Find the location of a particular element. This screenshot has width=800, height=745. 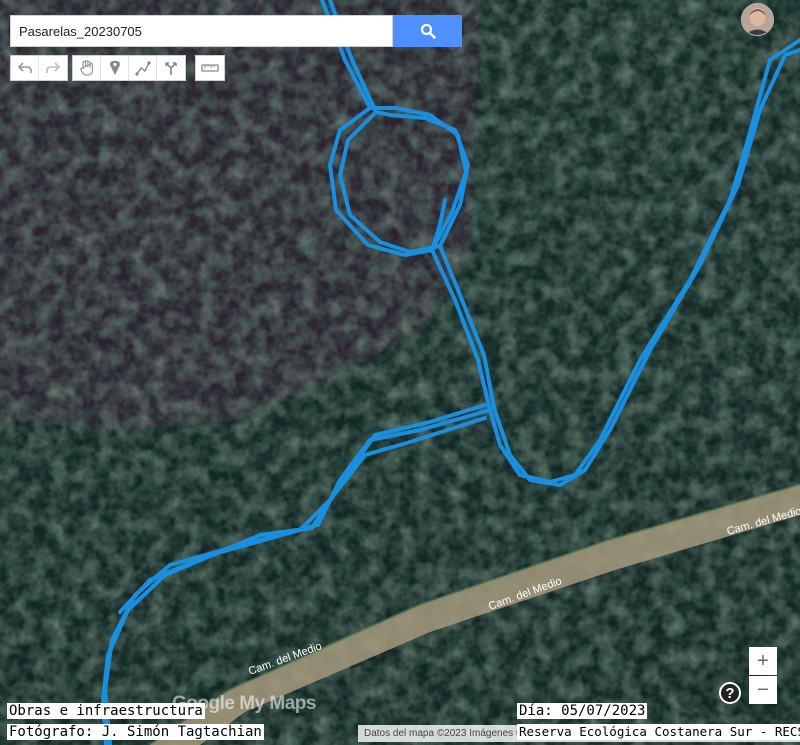

undo-button is located at coordinates (25, 68).